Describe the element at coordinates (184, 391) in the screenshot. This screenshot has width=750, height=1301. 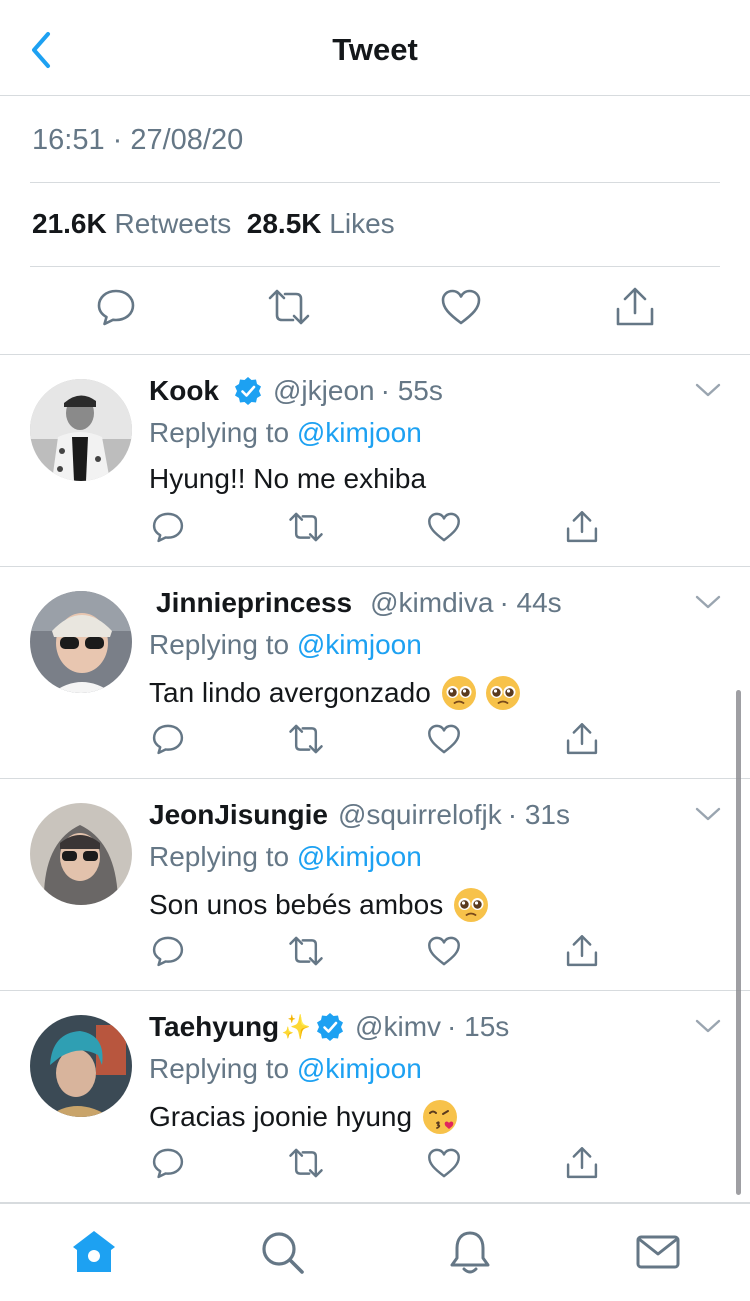
I see `display-name: Kook` at that location.